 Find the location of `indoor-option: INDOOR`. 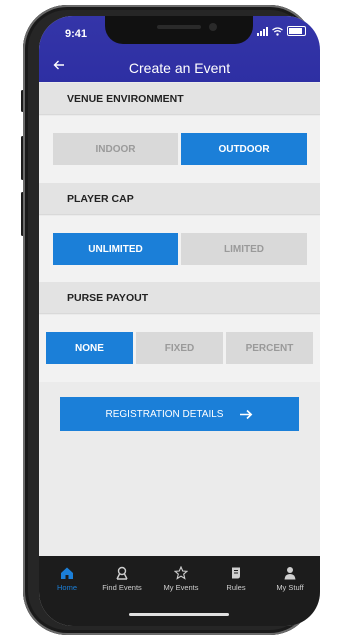

indoor-option: INDOOR is located at coordinates (115, 149).